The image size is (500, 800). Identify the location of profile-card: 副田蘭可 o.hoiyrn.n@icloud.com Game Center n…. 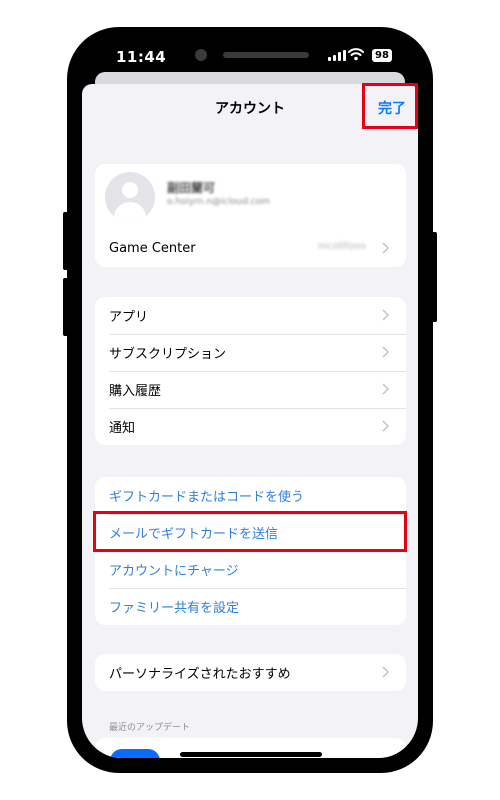
(250, 215).